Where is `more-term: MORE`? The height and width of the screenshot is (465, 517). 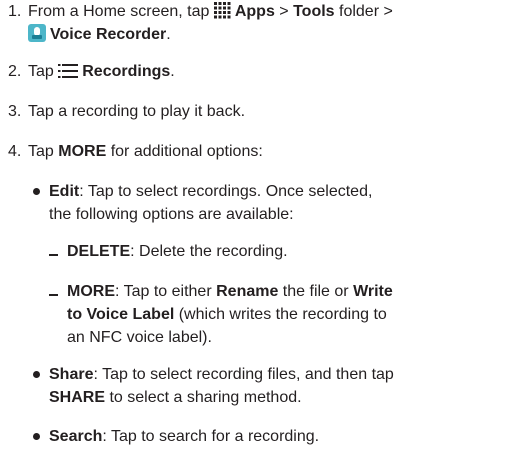 more-term: MORE is located at coordinates (91, 291).